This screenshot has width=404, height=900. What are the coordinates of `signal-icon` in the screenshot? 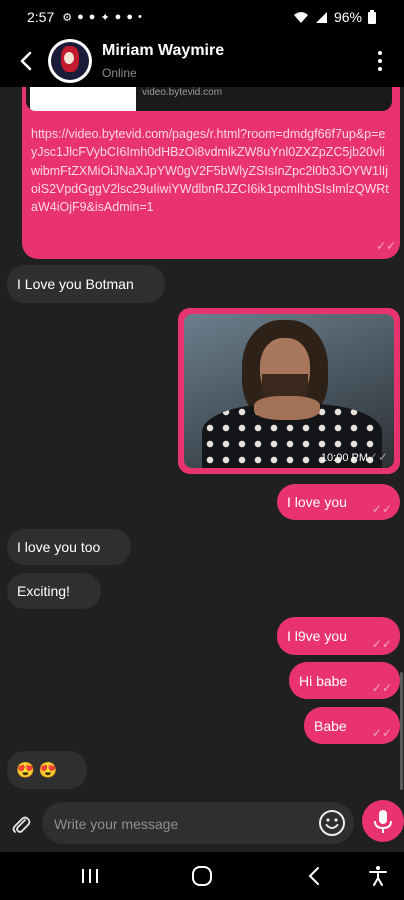 It's located at (321, 17).